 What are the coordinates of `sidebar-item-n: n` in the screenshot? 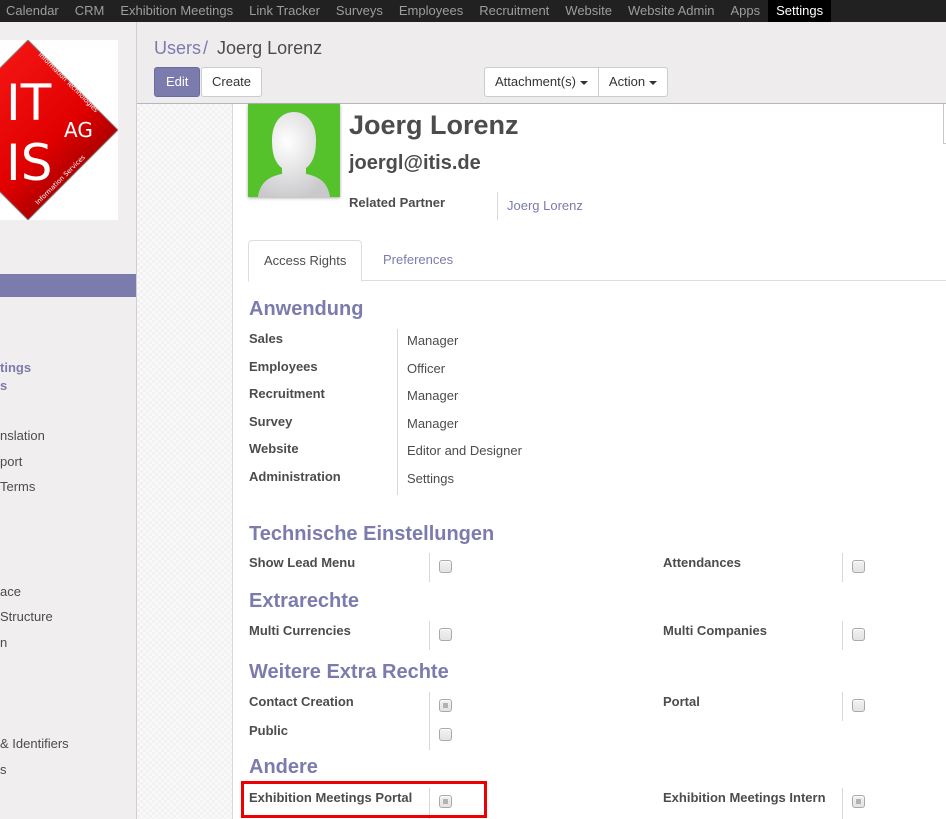 It's located at (3, 642).